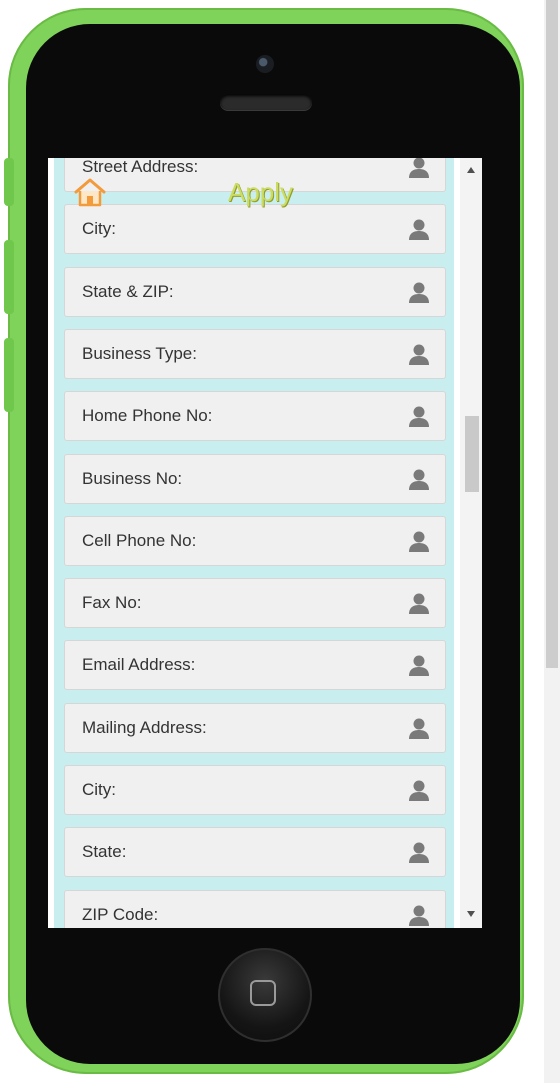 The height and width of the screenshot is (1083, 560). What do you see at coordinates (255, 354) in the screenshot?
I see `form-field: Business Type:` at bounding box center [255, 354].